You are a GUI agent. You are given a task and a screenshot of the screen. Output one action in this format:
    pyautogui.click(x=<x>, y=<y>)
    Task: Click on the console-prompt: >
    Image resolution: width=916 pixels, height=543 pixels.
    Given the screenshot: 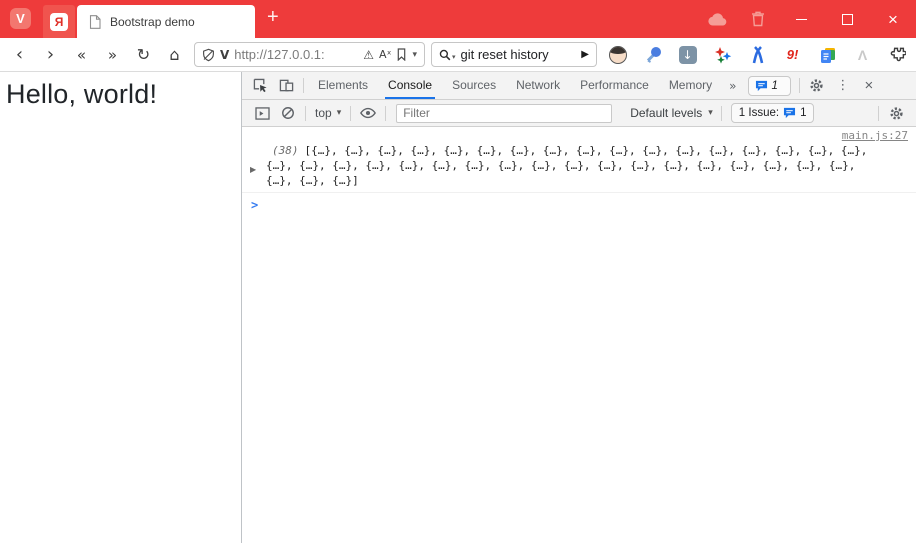 What is the action you would take?
    pyautogui.click(x=579, y=202)
    